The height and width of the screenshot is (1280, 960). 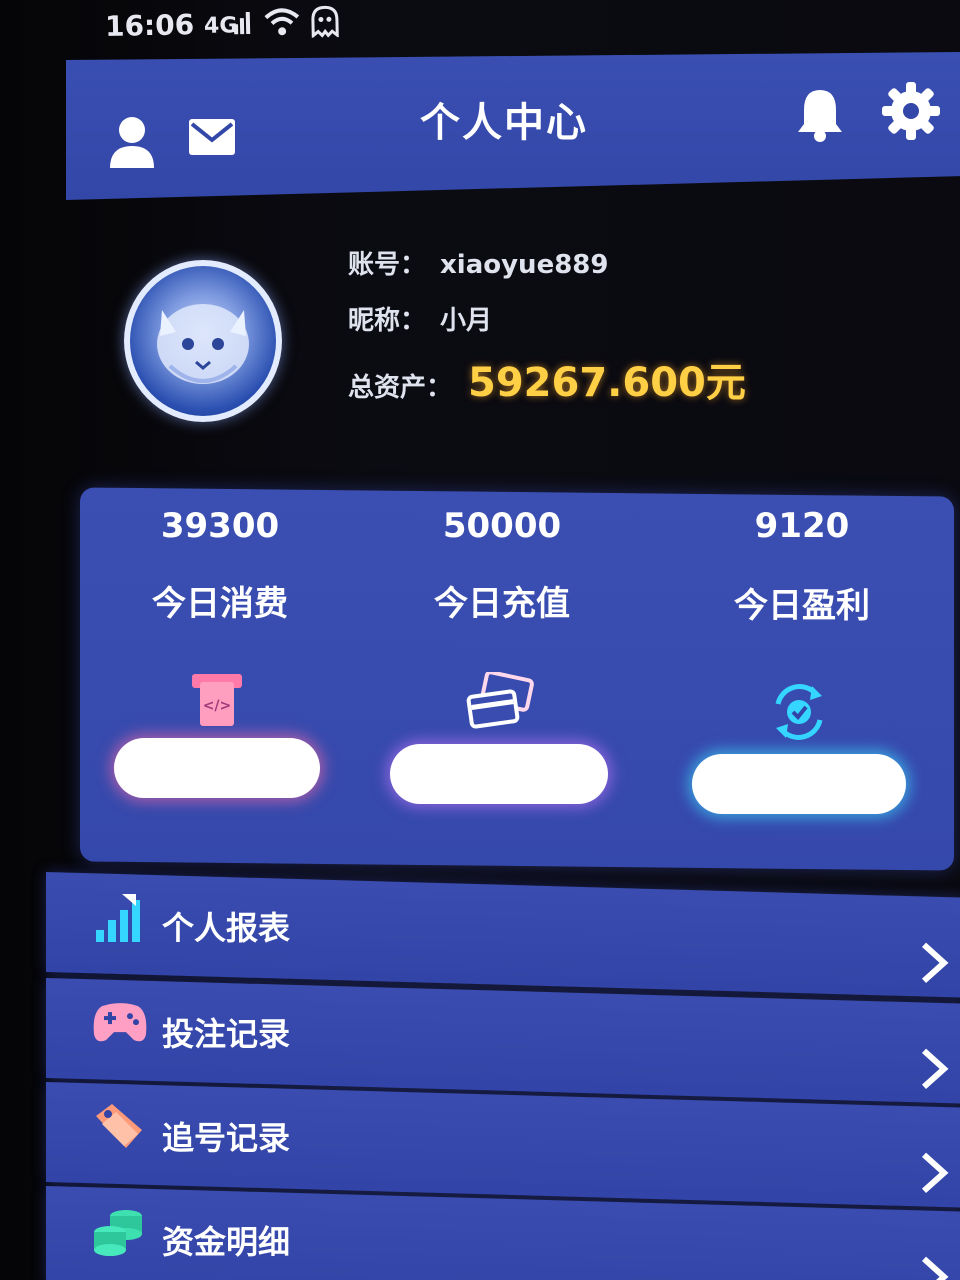 I want to click on nickname-label: 昵称：, so click(x=387, y=321).